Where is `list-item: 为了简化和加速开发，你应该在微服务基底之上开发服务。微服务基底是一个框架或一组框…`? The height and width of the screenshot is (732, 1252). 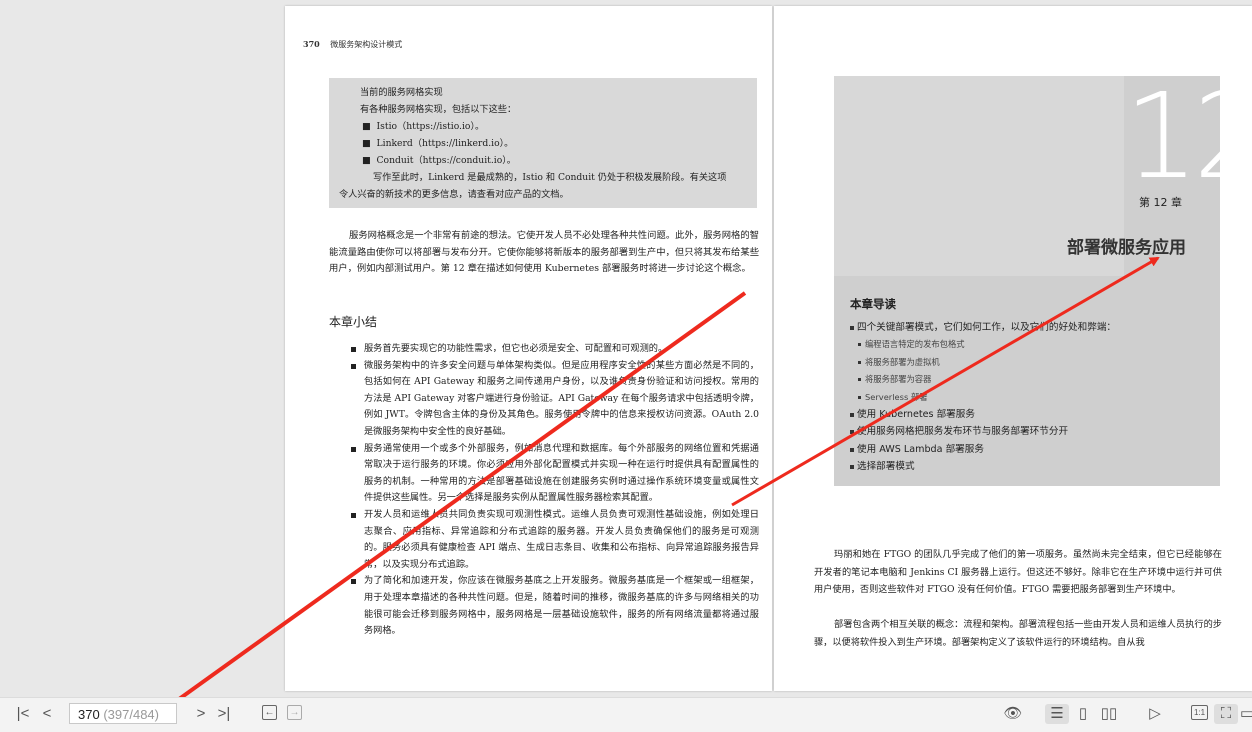 list-item: 为了简化和加速开发，你应该在微服务基底之上开发服务。微服务基底是一个框架或一组框… is located at coordinates (555, 606).